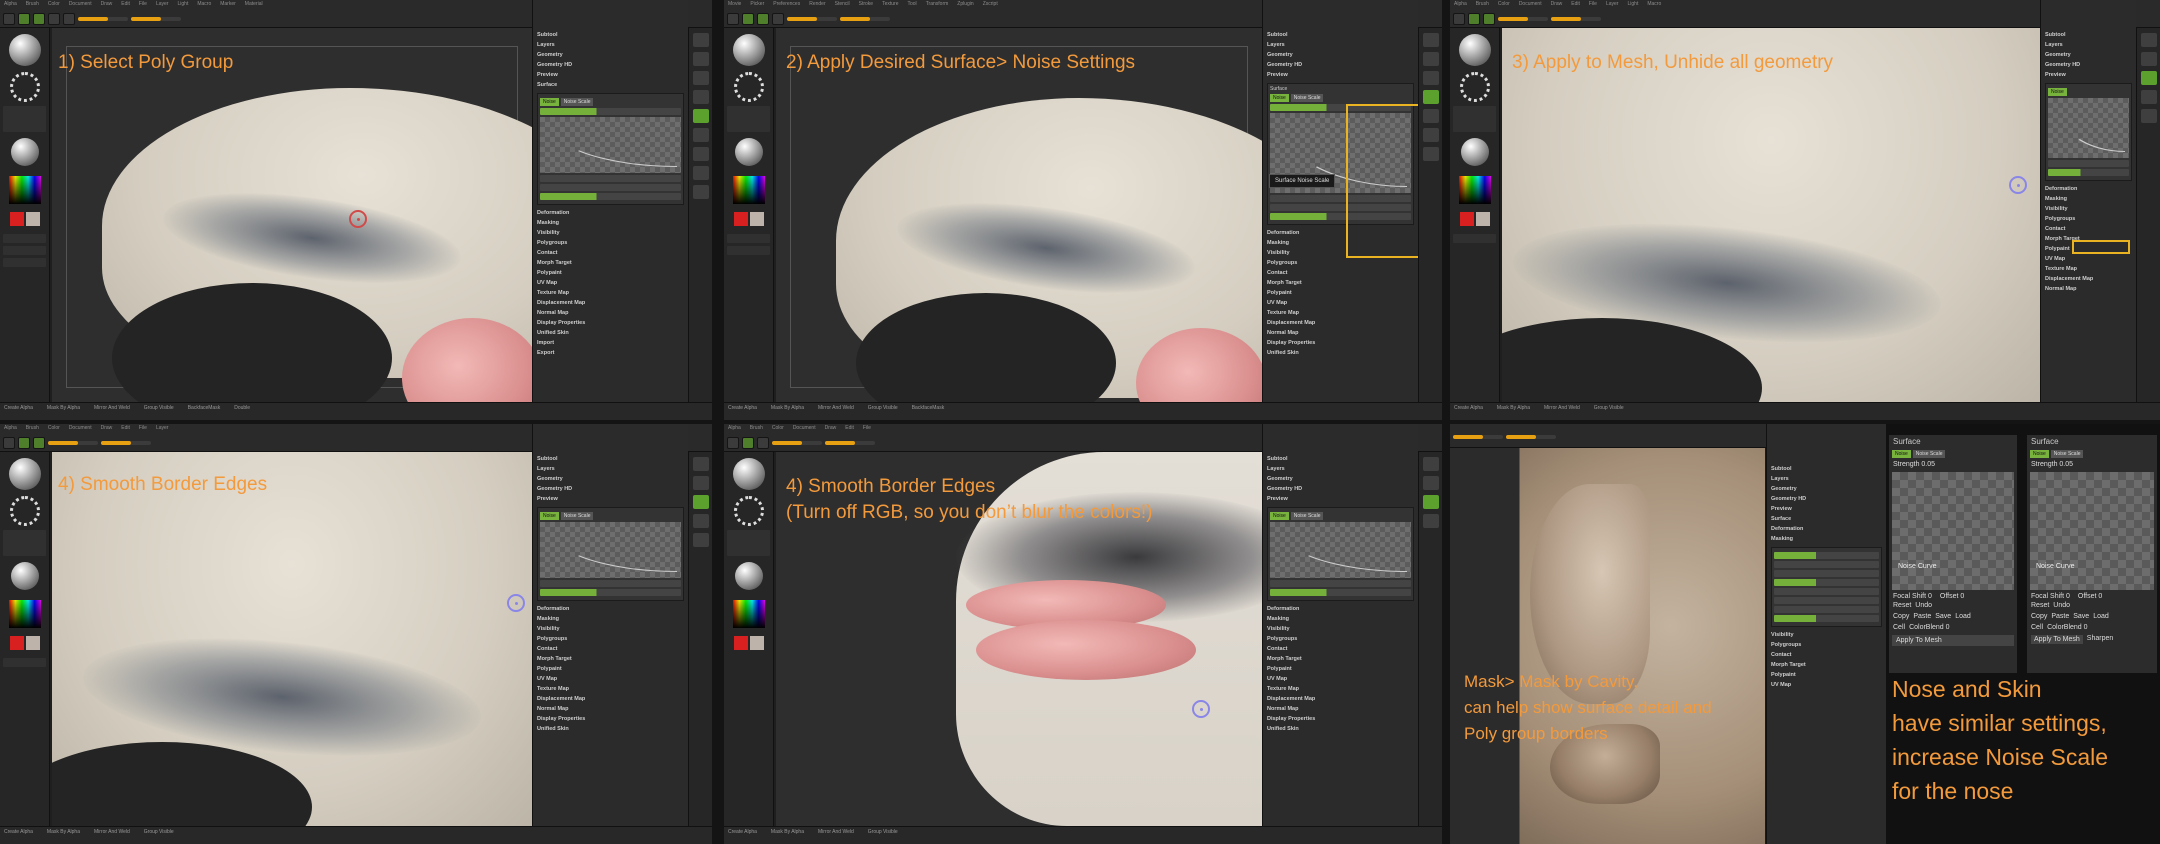  Describe the element at coordinates (2088, 128) in the screenshot. I see `noise-curve` at that location.